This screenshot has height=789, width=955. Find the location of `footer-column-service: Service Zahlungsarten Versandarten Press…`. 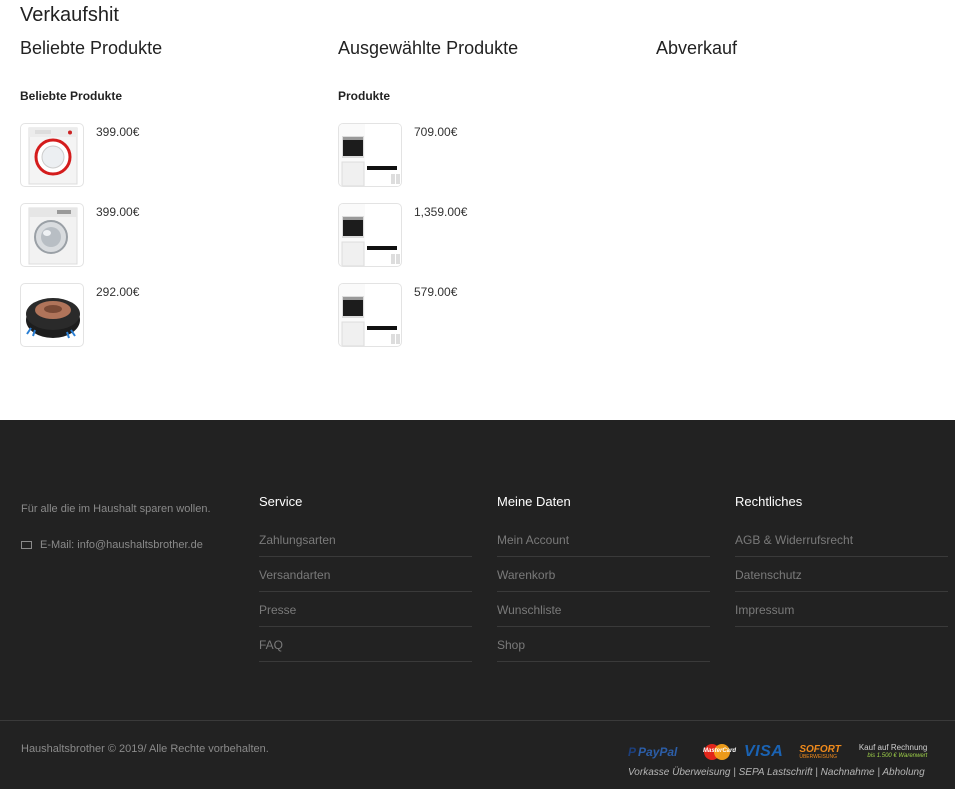

footer-column-service: Service Zahlungsarten Versandarten Press… is located at coordinates (365, 582).